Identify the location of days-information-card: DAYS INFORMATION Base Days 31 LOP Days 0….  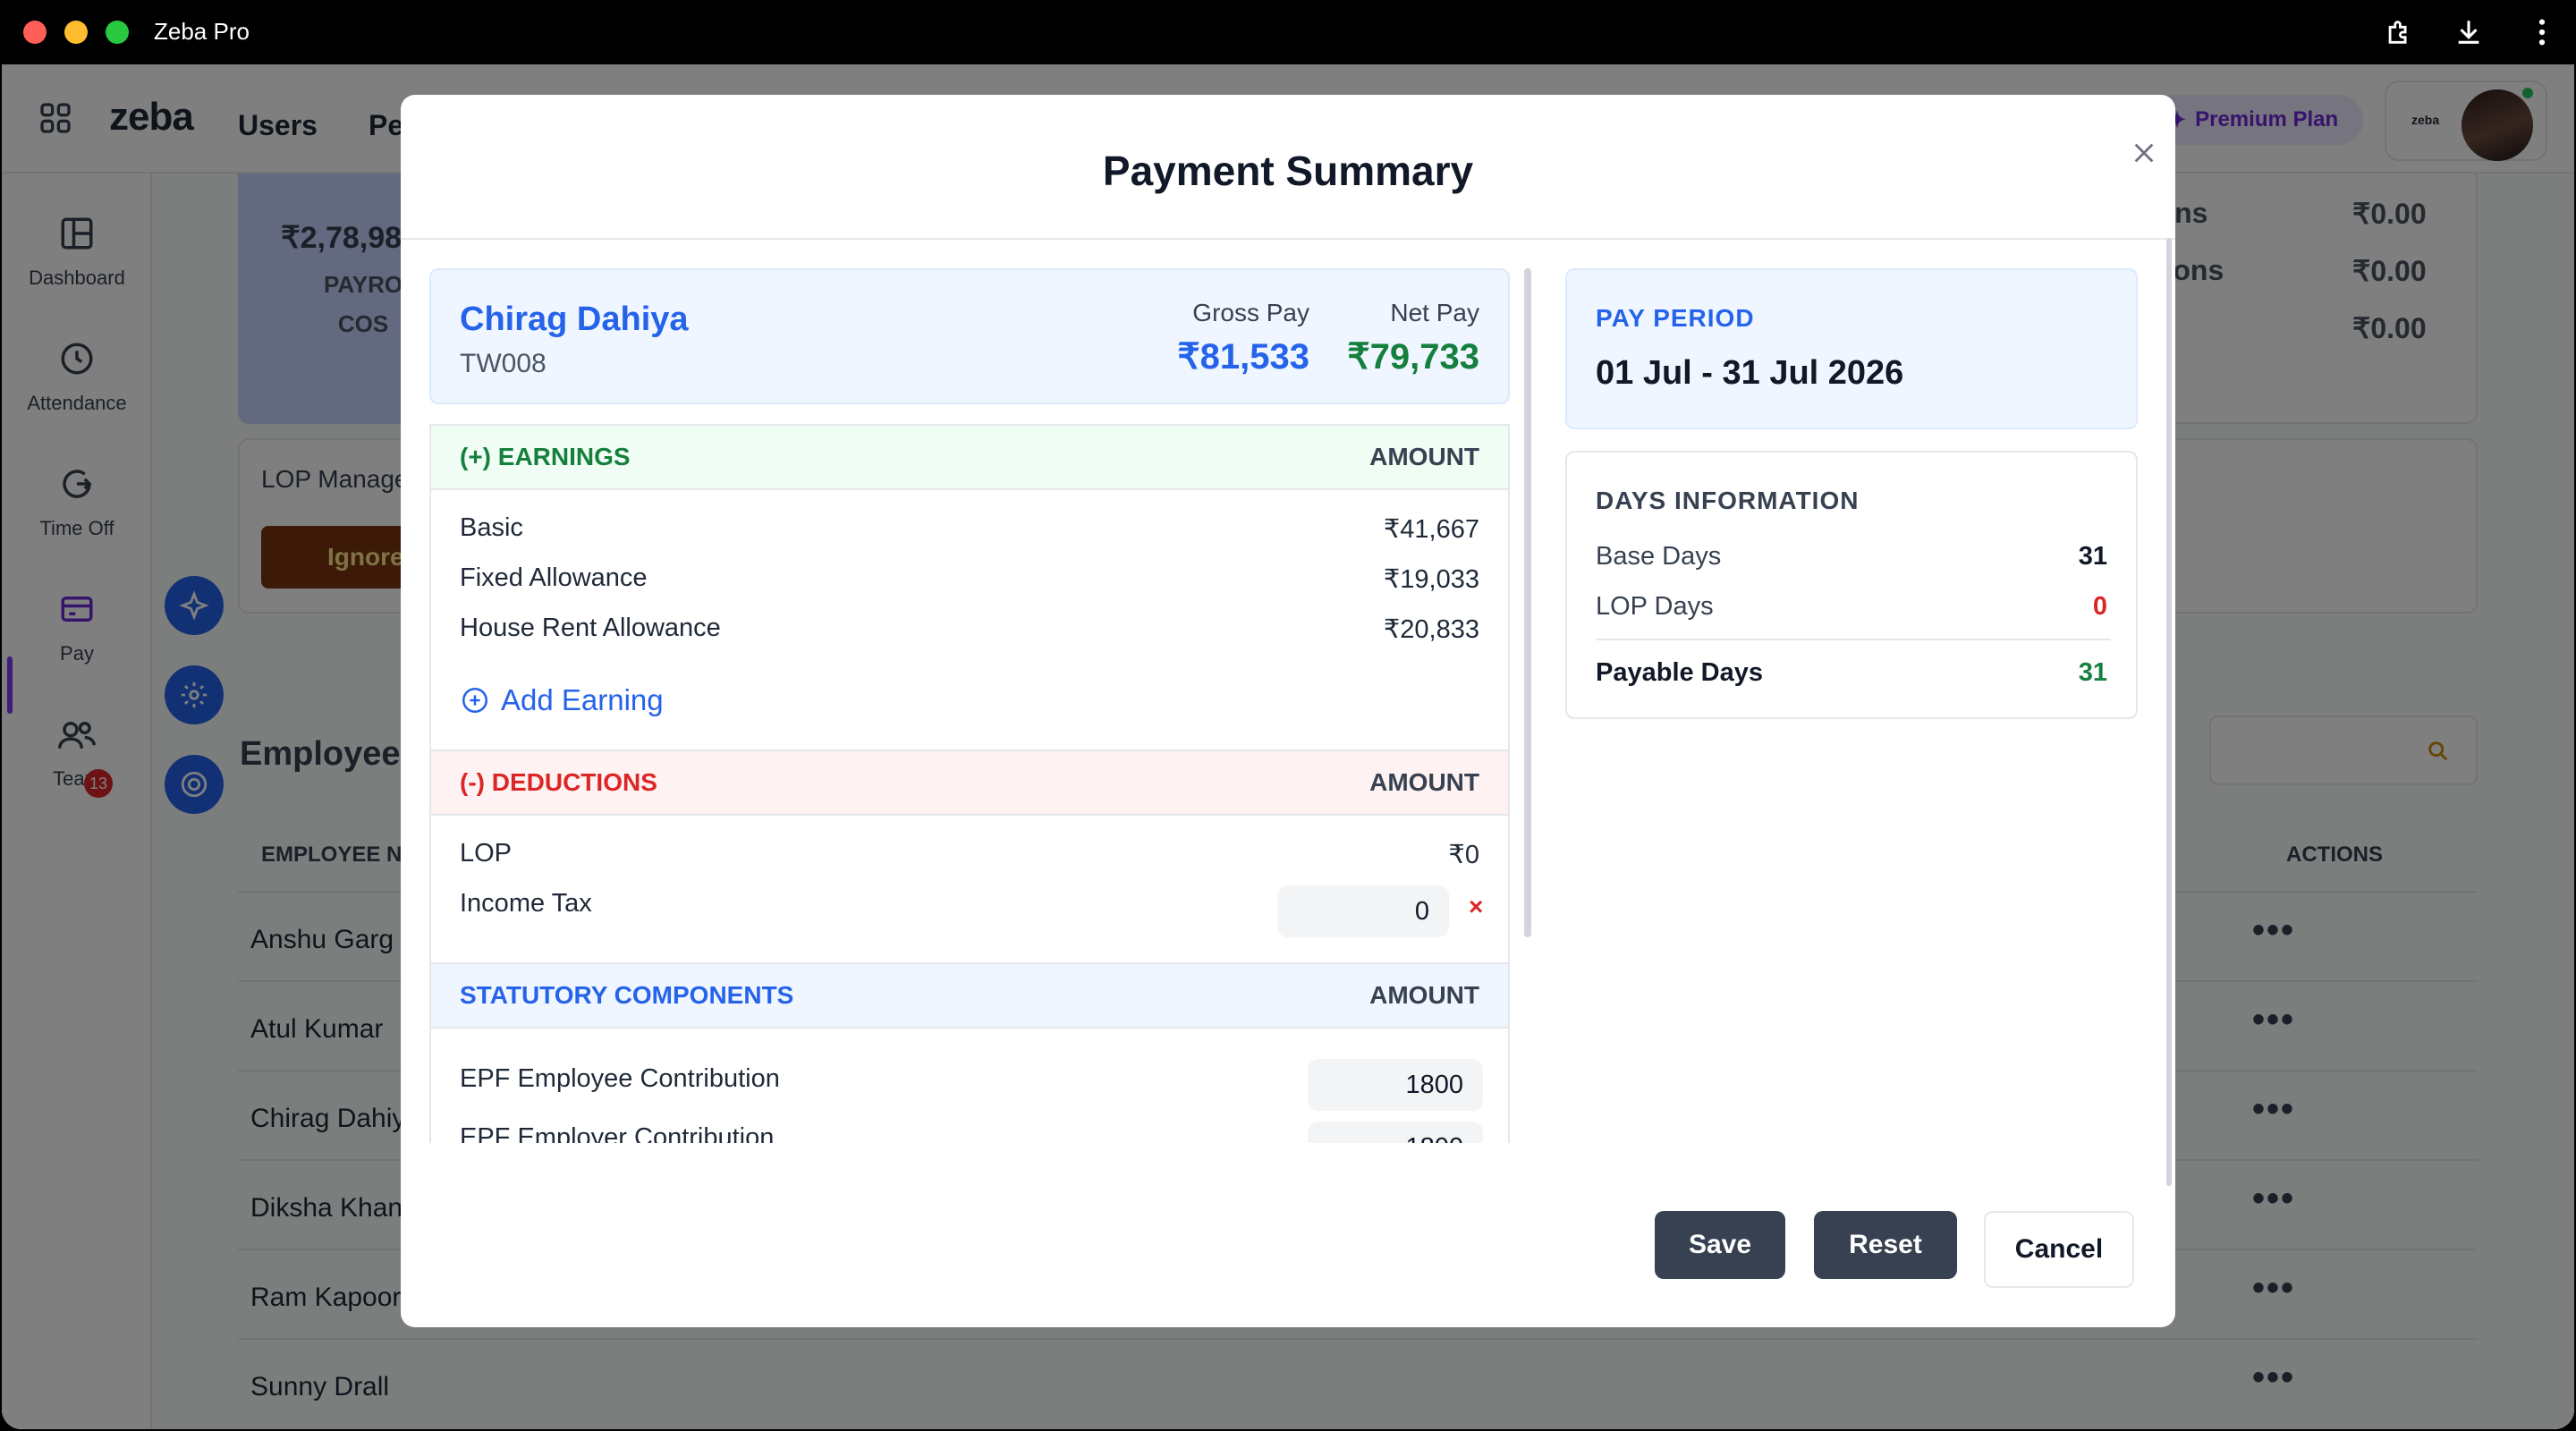
(1851, 585).